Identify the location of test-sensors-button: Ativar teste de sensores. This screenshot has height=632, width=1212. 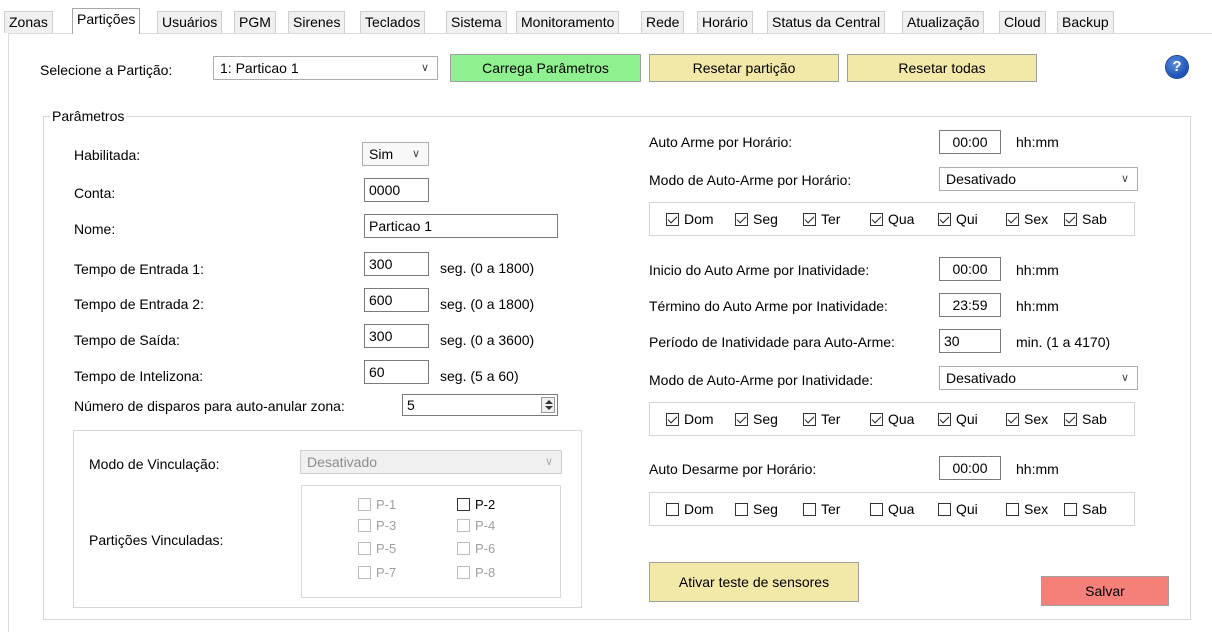
(754, 582).